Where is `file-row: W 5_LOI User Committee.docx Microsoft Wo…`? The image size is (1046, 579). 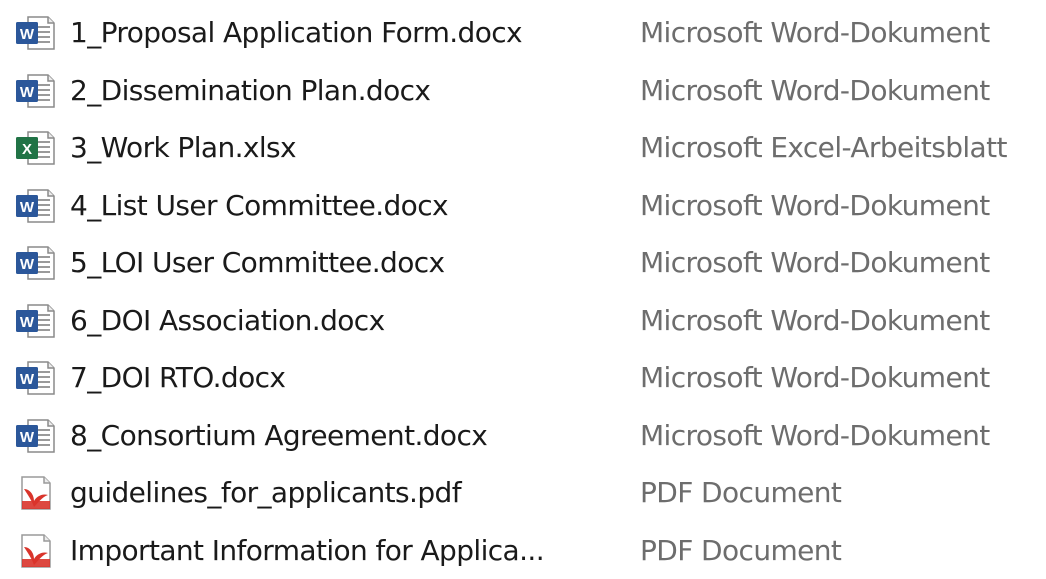
file-row: W 5_LOI User Committee.docx Microsoft Wo… is located at coordinates (523, 263).